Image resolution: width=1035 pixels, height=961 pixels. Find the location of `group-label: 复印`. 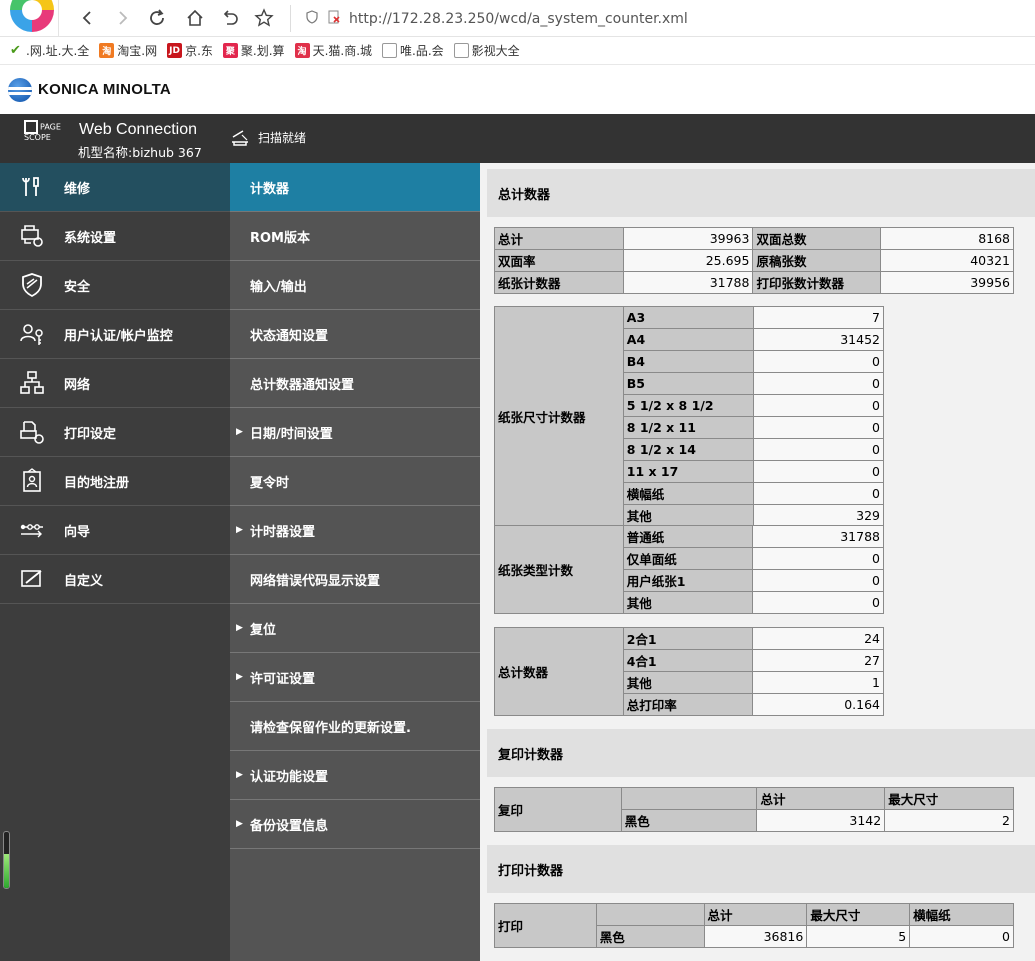

group-label: 复印 is located at coordinates (558, 809).